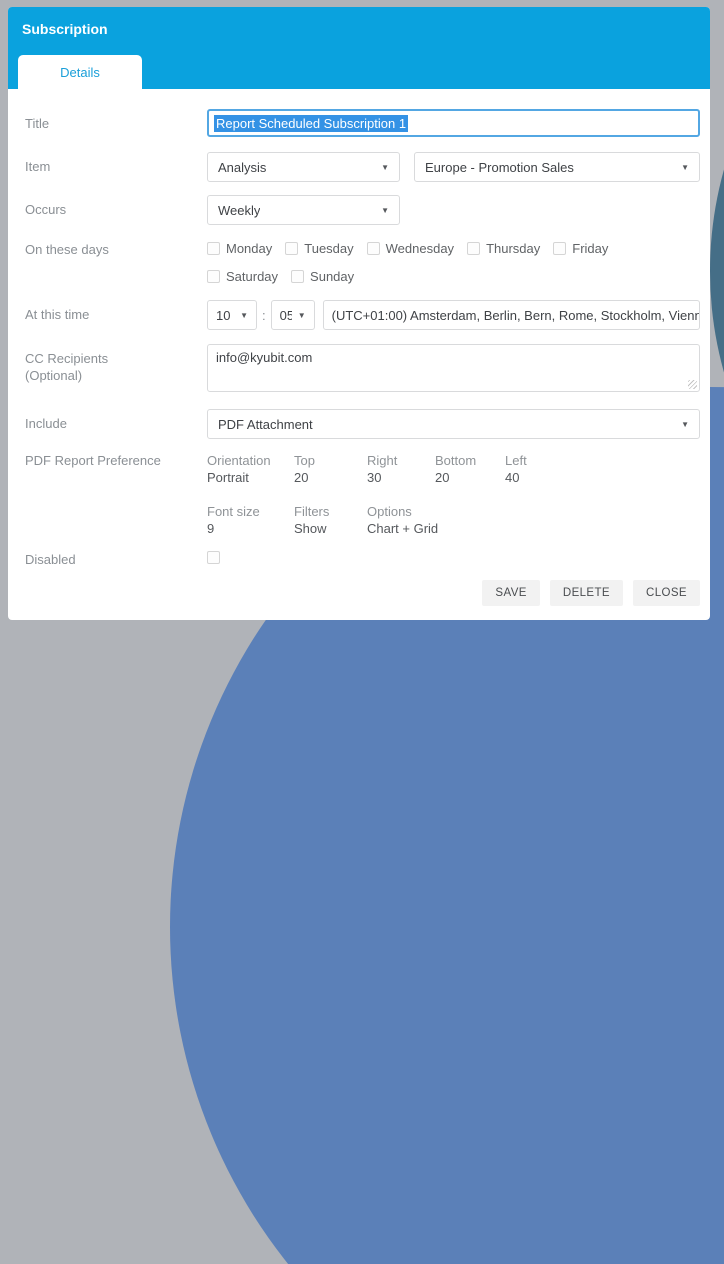  Describe the element at coordinates (46, 423) in the screenshot. I see `include-label: Include` at that location.